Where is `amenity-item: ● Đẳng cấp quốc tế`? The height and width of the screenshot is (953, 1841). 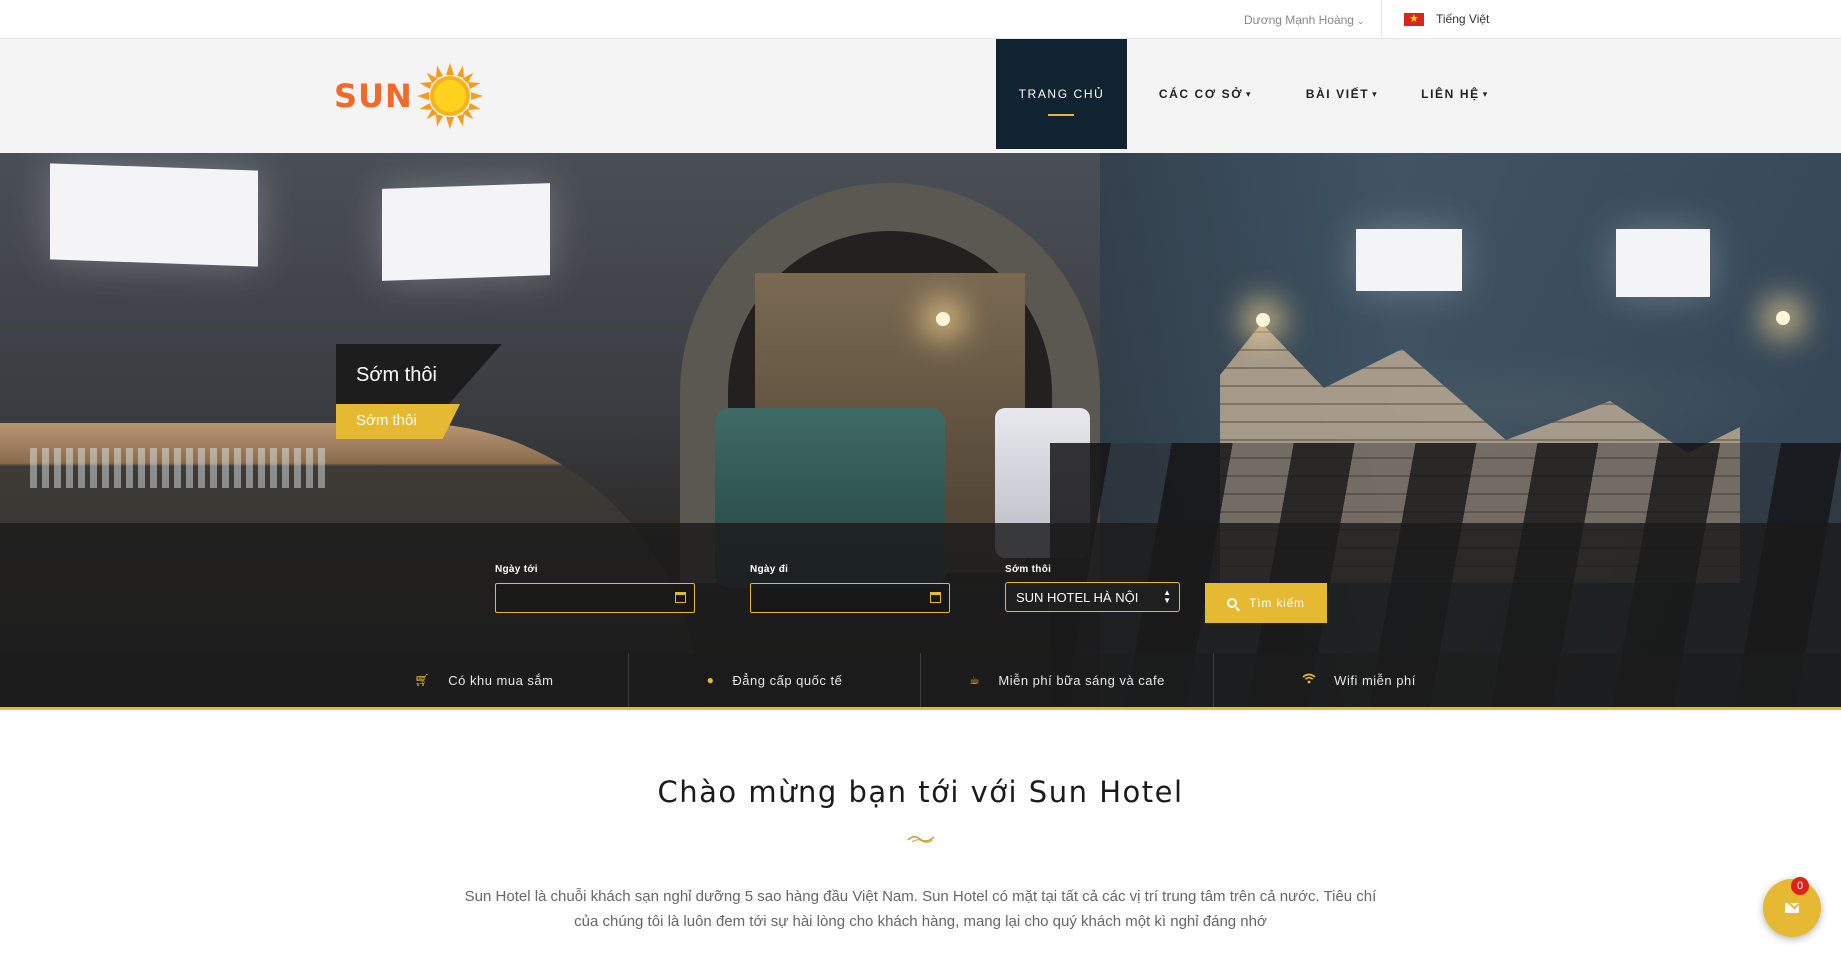
amenity-item: ● Đẳng cấp quốc tế is located at coordinates (774, 680).